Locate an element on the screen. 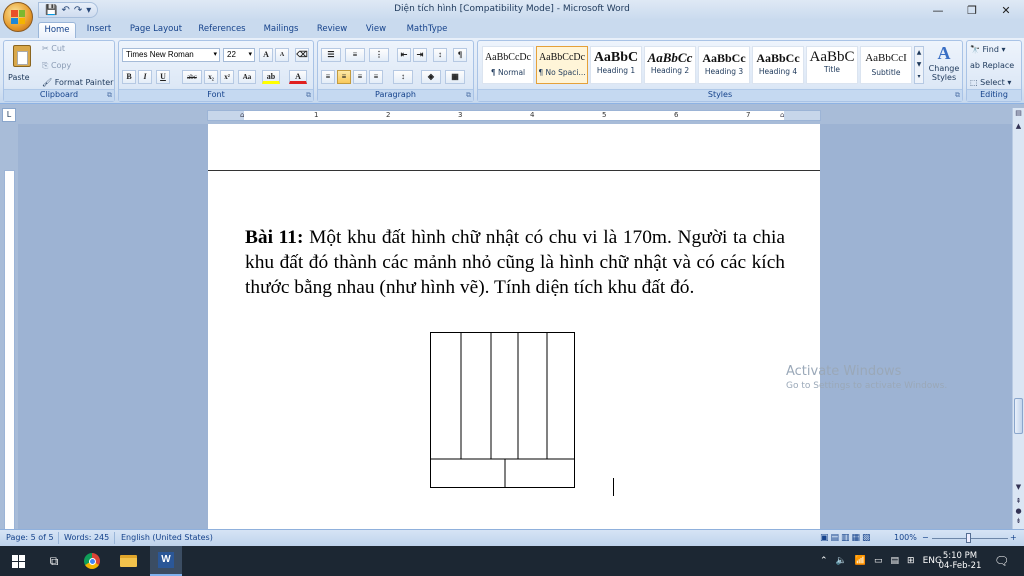  copy-button: ⎘ Copy is located at coordinates (56, 66).